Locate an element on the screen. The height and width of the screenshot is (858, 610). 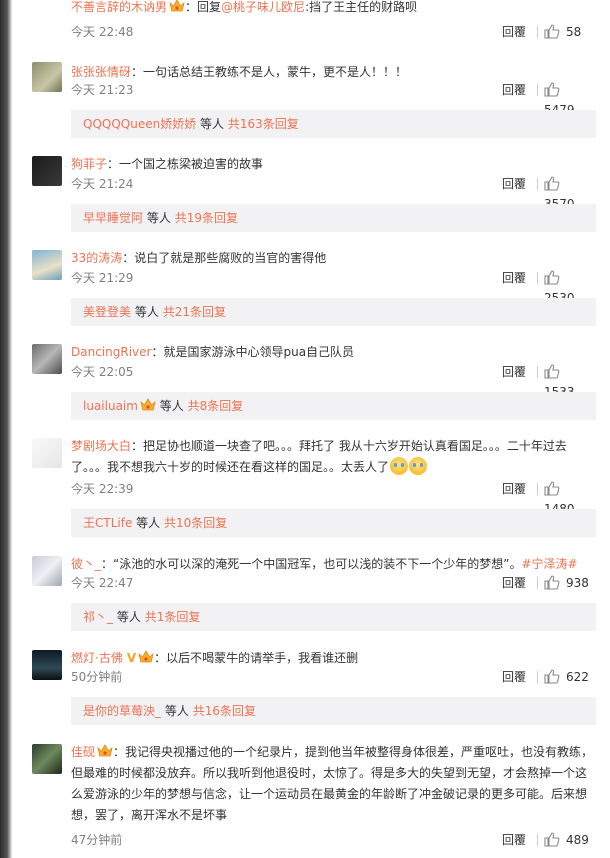
vip-crown-icon is located at coordinates (105, 750).